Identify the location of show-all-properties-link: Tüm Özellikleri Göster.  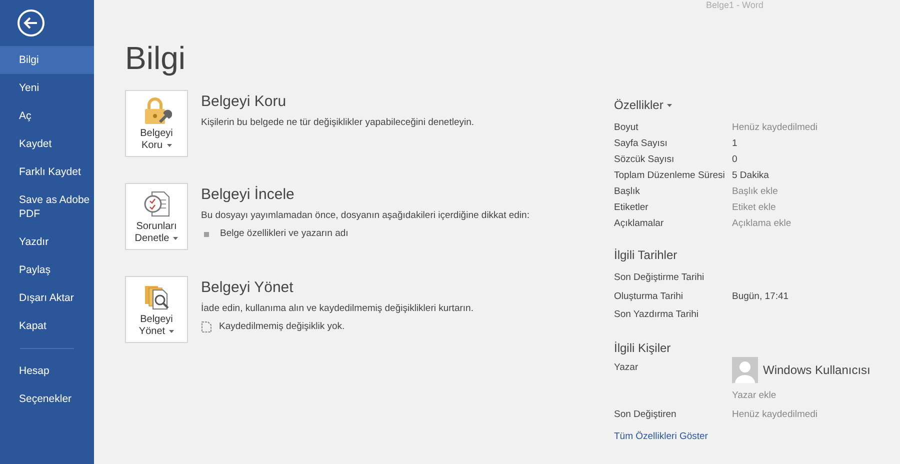
(757, 437).